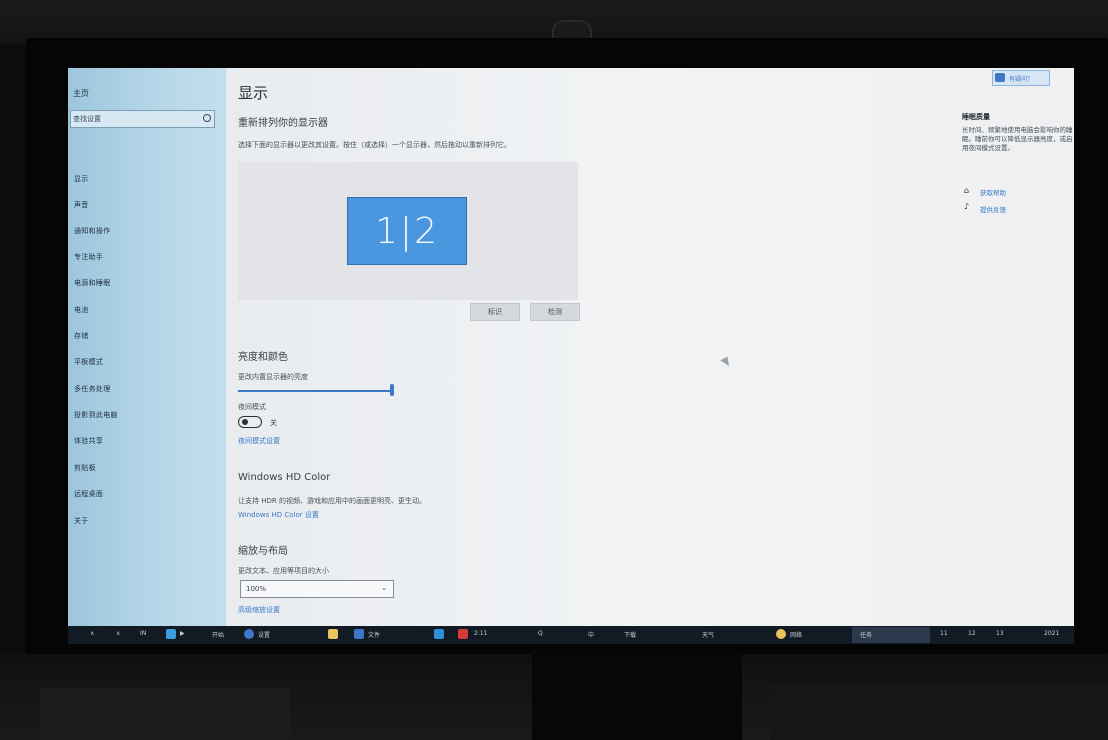 Image resolution: width=1108 pixels, height=740 pixels. Describe the element at coordinates (81, 336) in the screenshot. I see `sidebar-item-storage: 存储` at that location.